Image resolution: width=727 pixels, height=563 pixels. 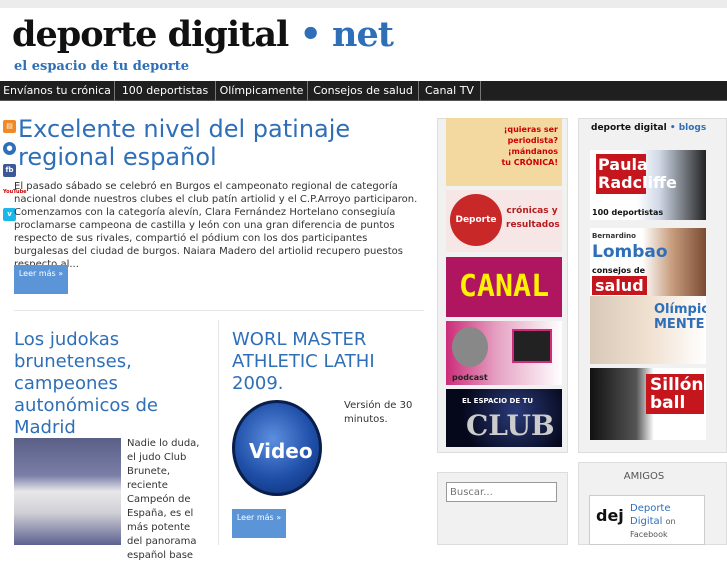 What do you see at coordinates (628, 212) in the screenshot?
I see `deportistas-label: 100 deportistas` at bounding box center [628, 212].